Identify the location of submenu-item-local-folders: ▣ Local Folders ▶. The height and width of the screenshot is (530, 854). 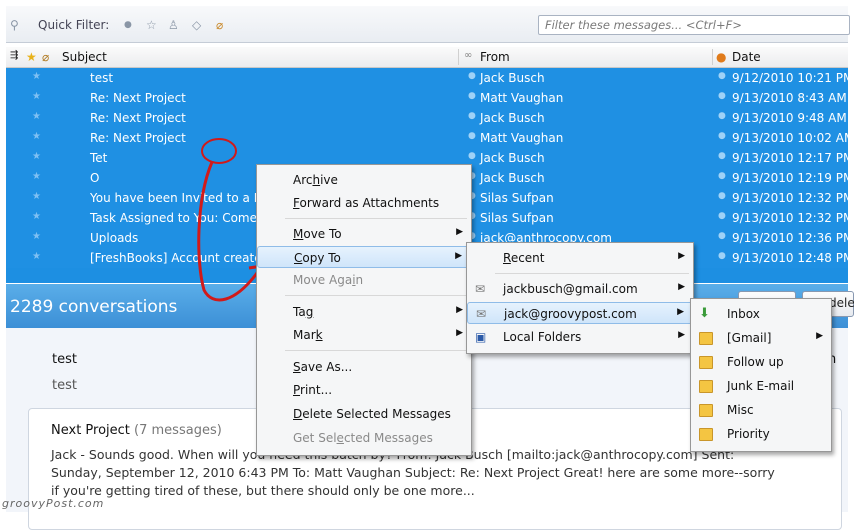
(580, 337).